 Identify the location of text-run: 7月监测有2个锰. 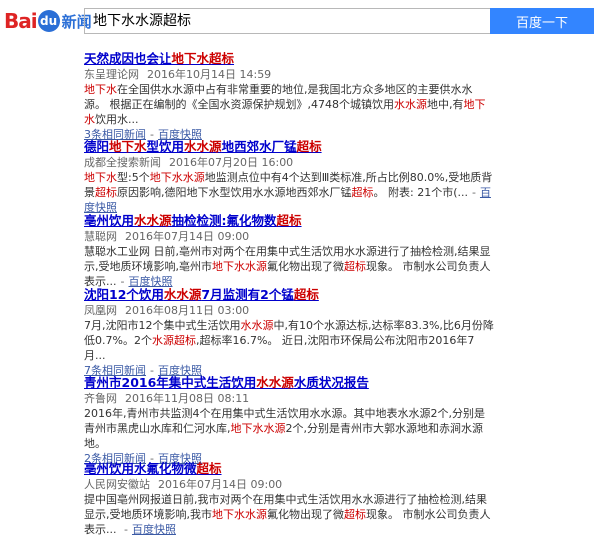
(247, 294).